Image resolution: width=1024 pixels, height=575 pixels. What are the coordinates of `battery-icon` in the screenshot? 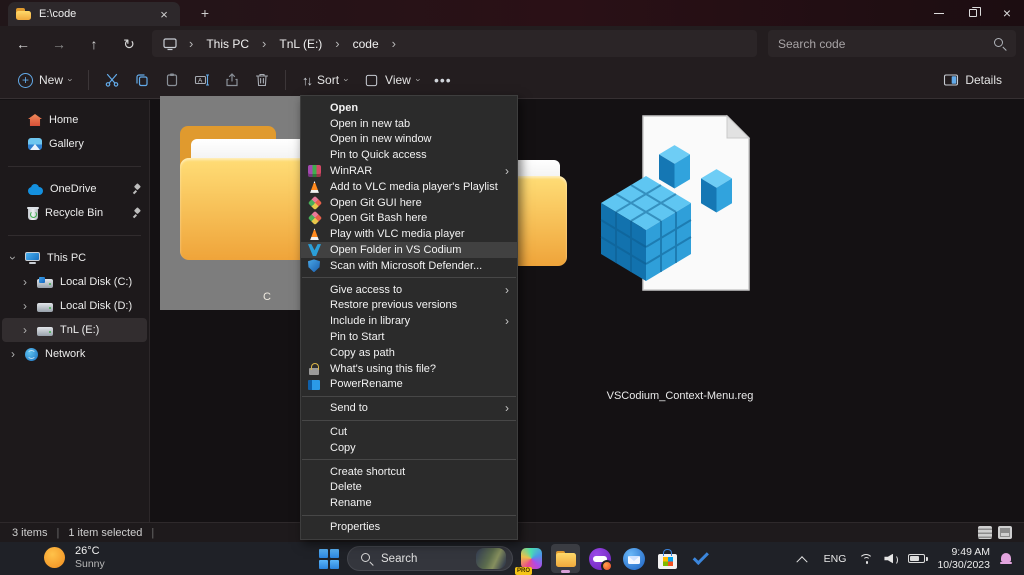 It's located at (918, 558).